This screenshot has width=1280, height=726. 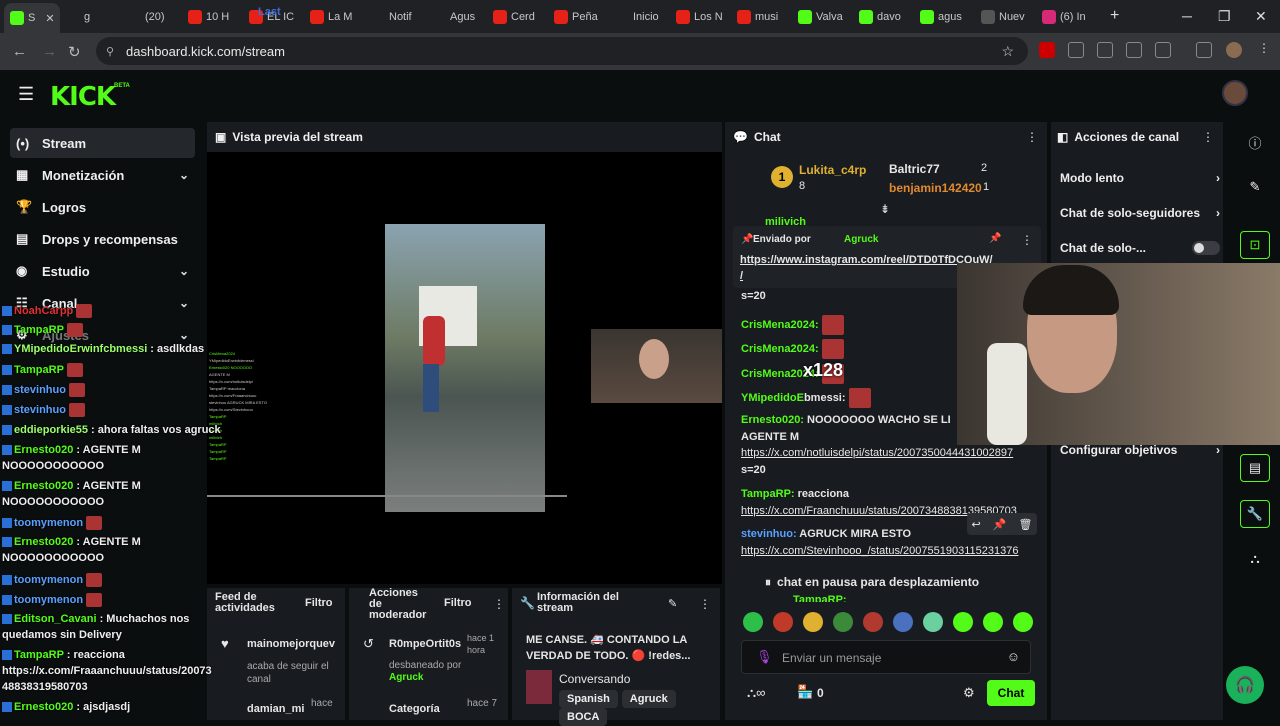 I want to click on browser-tab: musi, so click(x=761, y=17).